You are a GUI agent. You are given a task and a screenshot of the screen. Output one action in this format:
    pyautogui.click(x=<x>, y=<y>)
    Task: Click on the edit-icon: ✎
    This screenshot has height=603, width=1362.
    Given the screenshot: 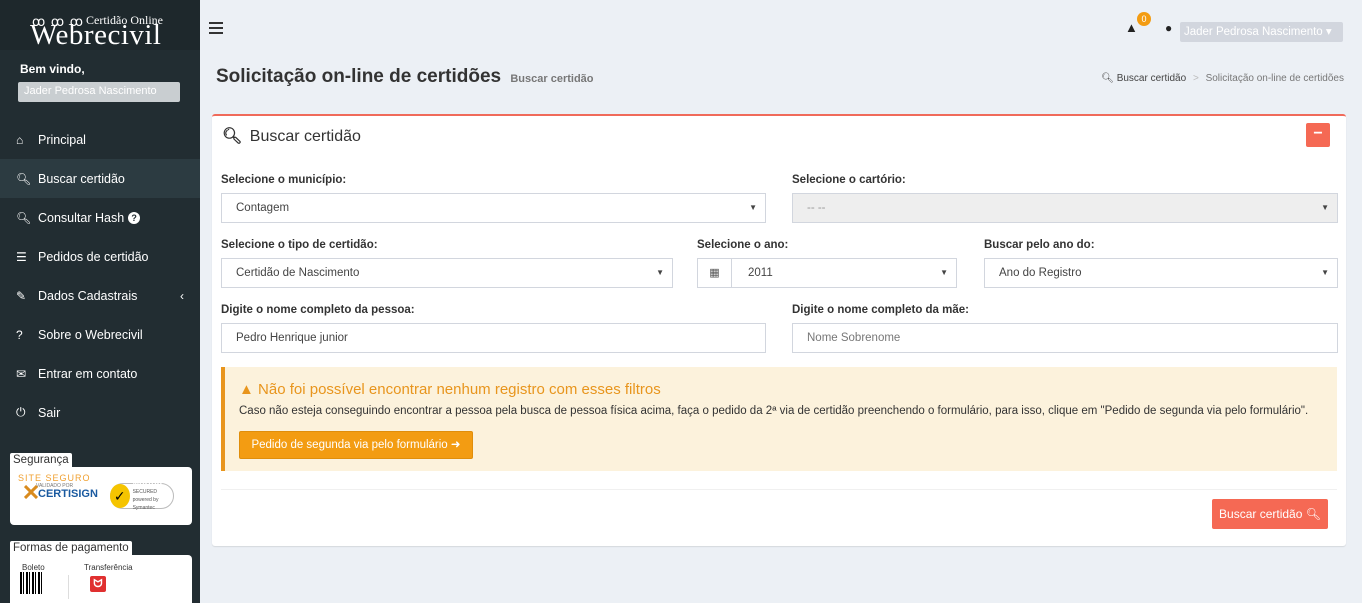 What is the action you would take?
    pyautogui.click(x=21, y=295)
    